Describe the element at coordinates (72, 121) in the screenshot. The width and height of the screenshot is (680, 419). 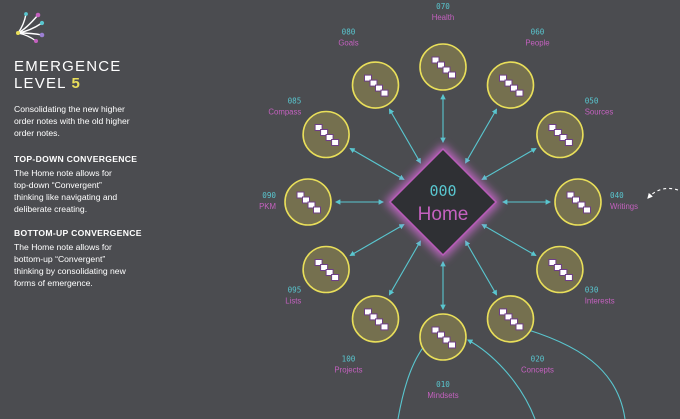
I see `intro-line: order notes with the old higher` at that location.